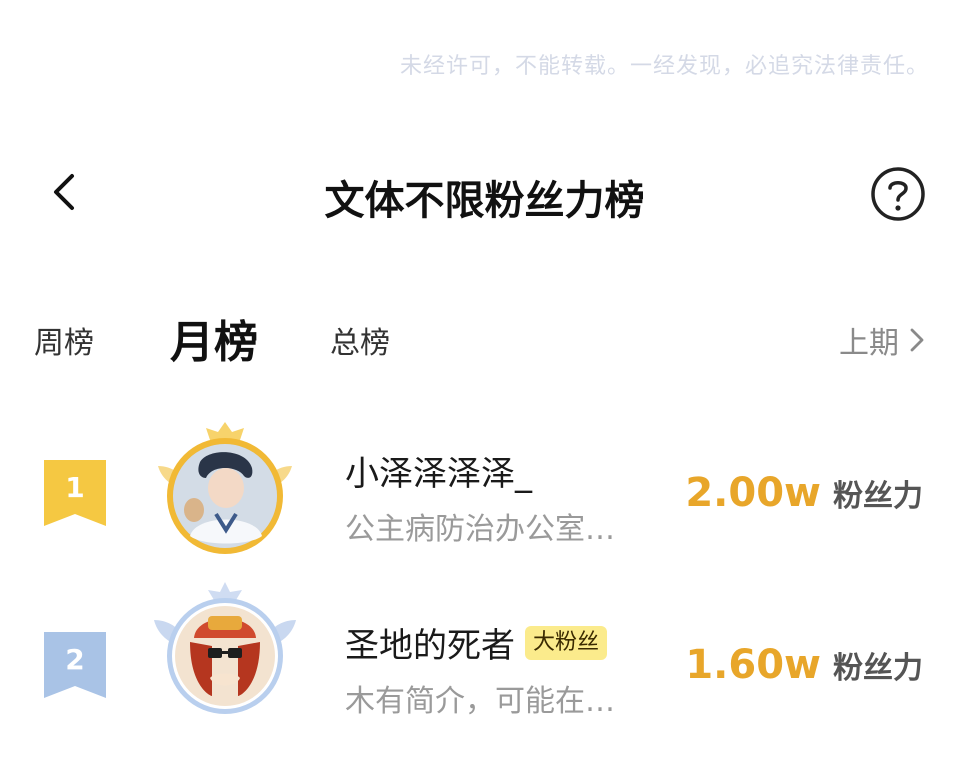 This screenshot has width=969, height=757. Describe the element at coordinates (64, 340) in the screenshot. I see `tab-week: 周榜` at that location.